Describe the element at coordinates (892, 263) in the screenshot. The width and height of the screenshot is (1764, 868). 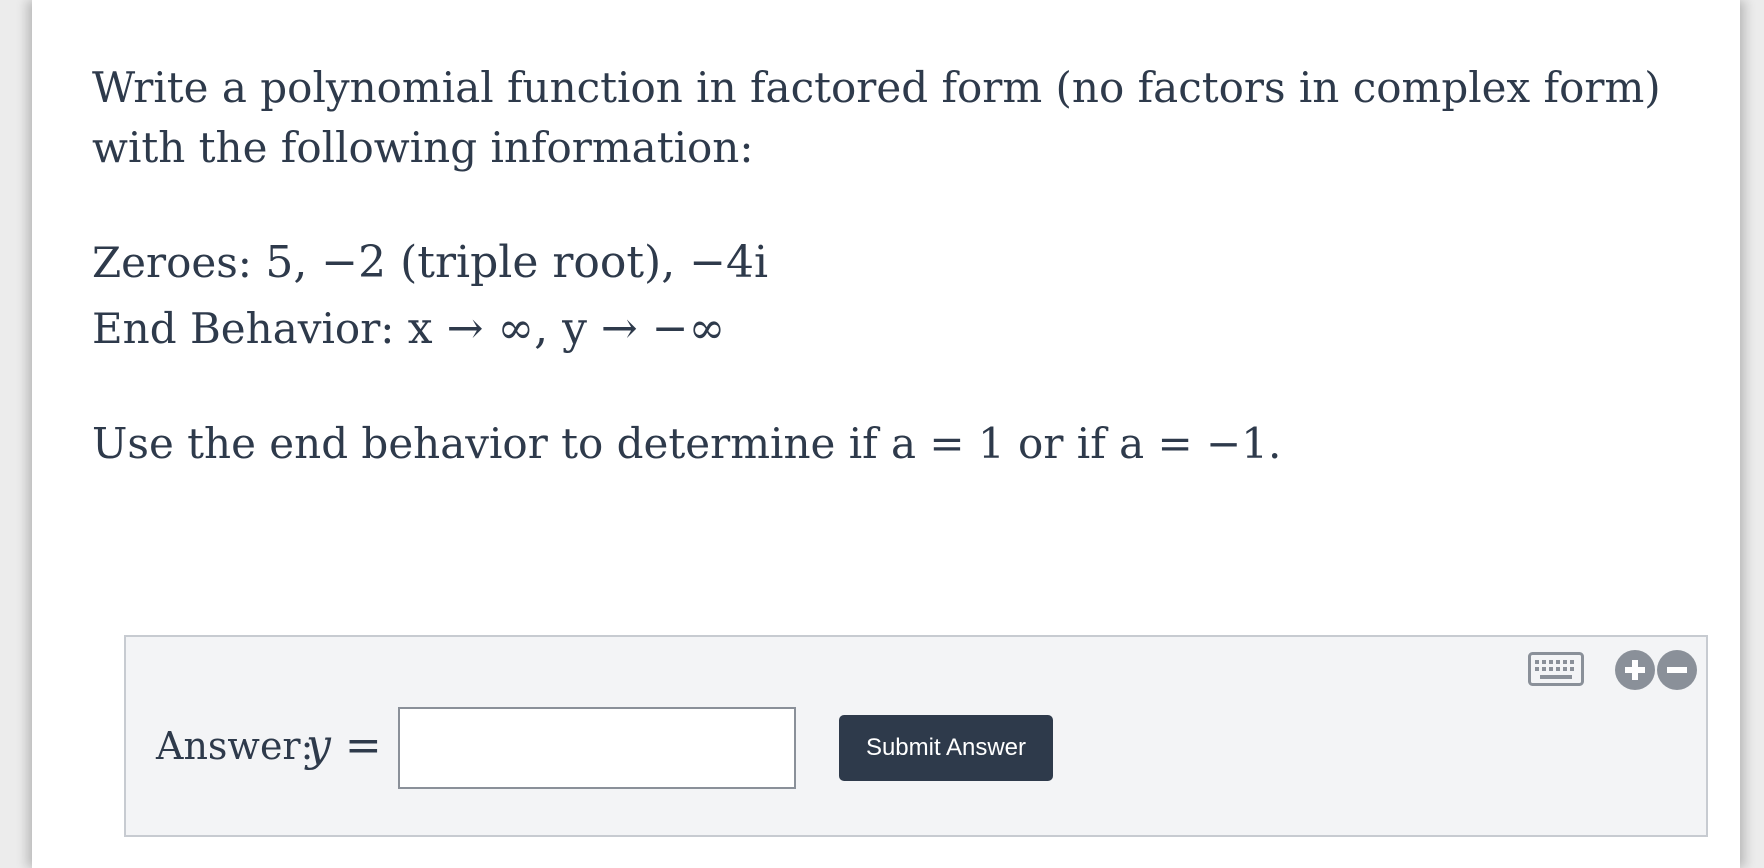
I see `zeroes-line: Zeroes: 5, −2 (triple root), −4i` at that location.